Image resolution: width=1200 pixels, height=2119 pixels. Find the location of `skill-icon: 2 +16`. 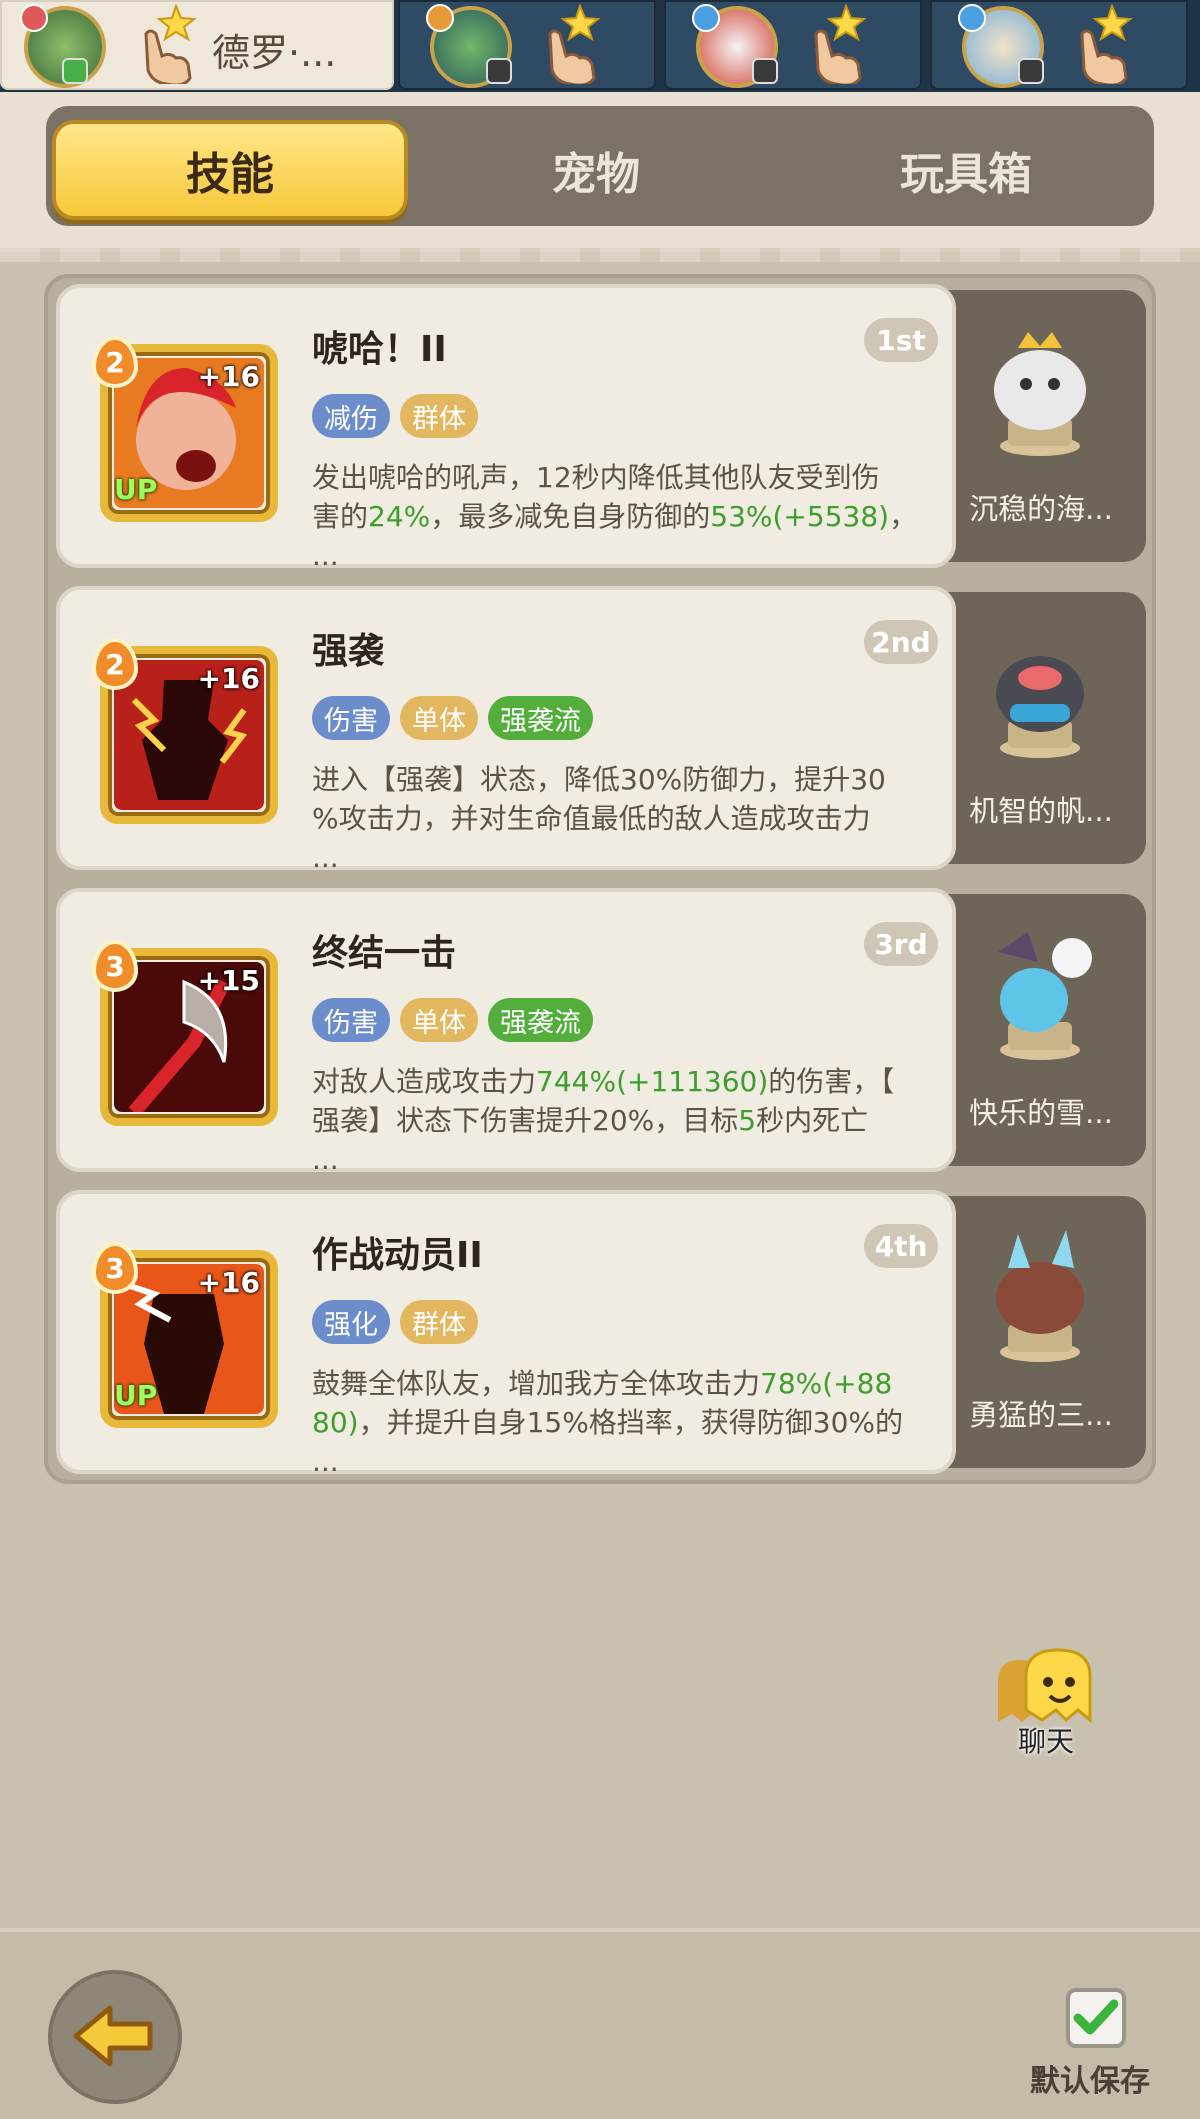

skill-icon: 2 +16 is located at coordinates (185, 731).